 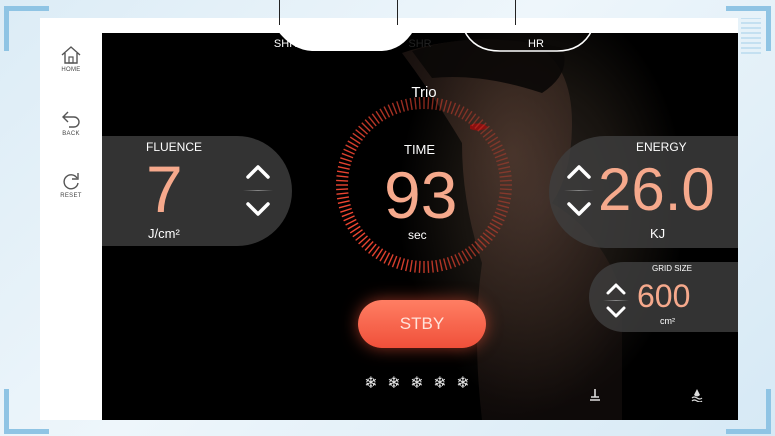 What do you see at coordinates (697, 395) in the screenshot?
I see `water-level-icon` at bounding box center [697, 395].